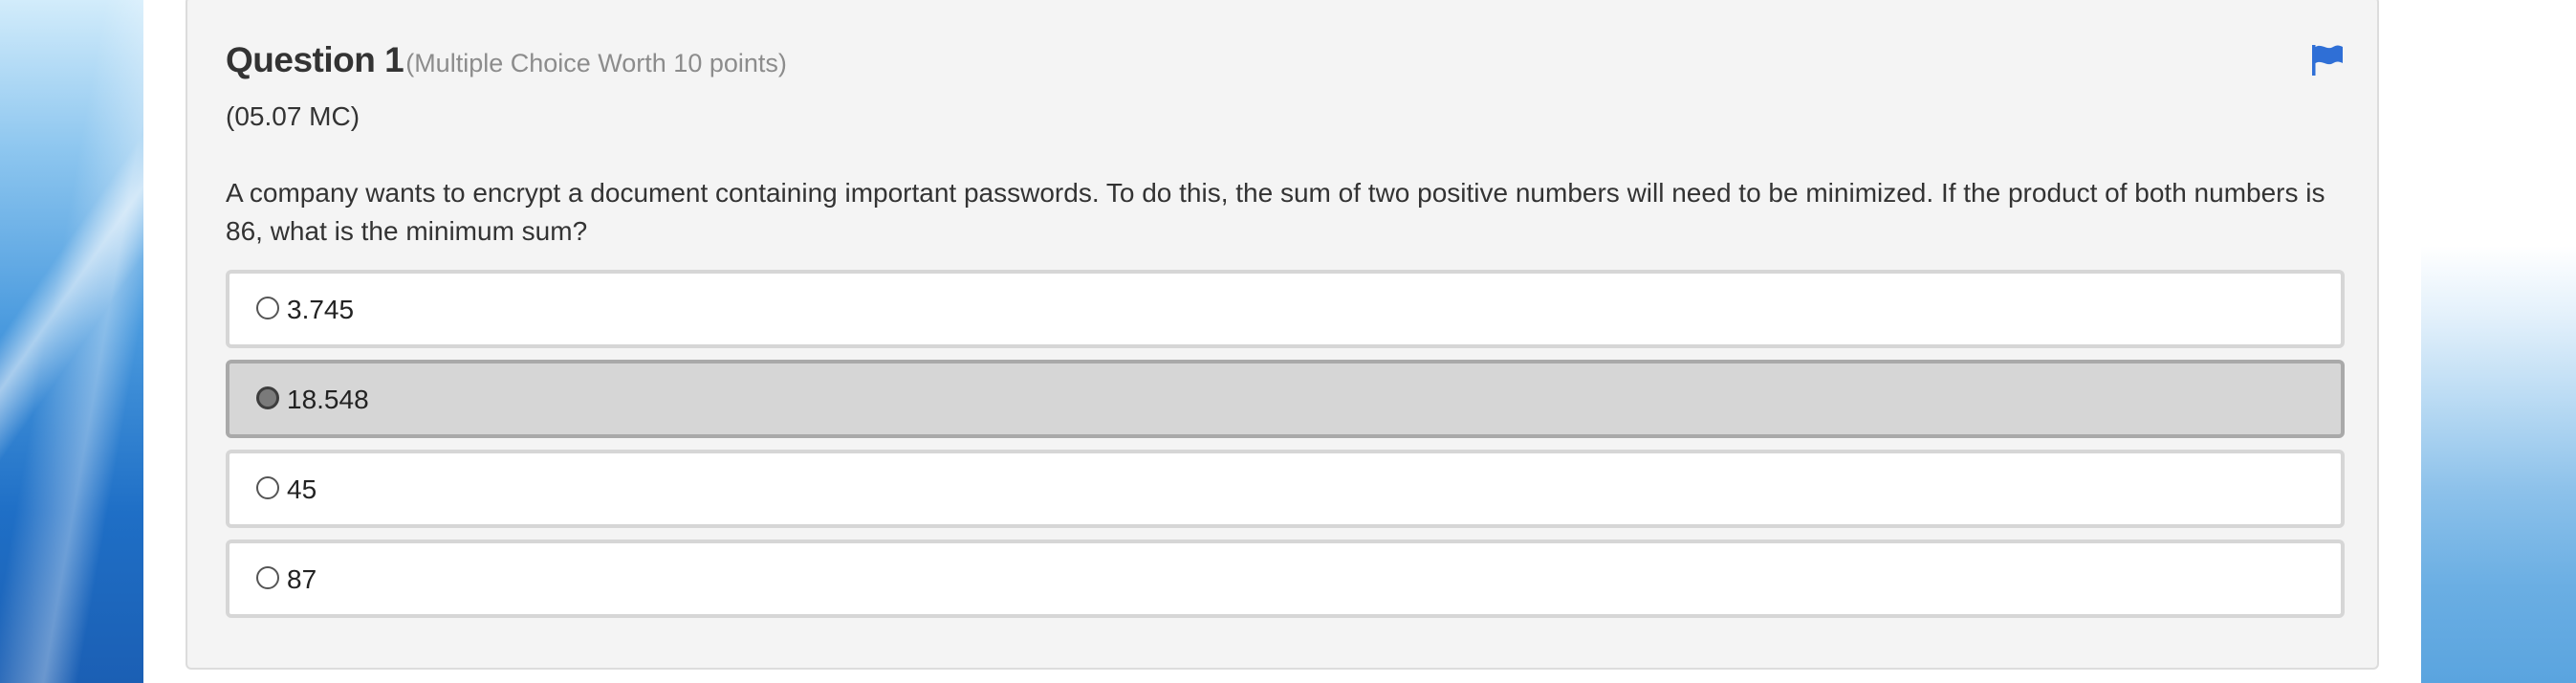 Image resolution: width=2576 pixels, height=683 pixels. What do you see at coordinates (302, 579) in the screenshot?
I see `answer-option-label: 87` at bounding box center [302, 579].